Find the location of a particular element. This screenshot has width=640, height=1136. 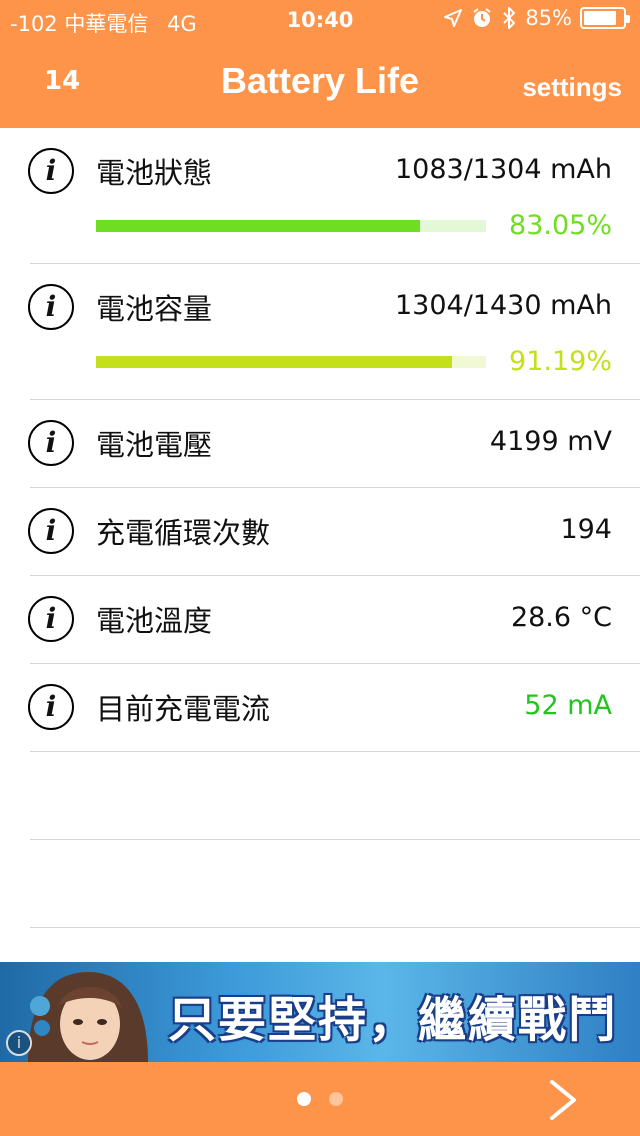

row-charging-current: i 目前充電電流 52 mA is located at coordinates (334, 708).